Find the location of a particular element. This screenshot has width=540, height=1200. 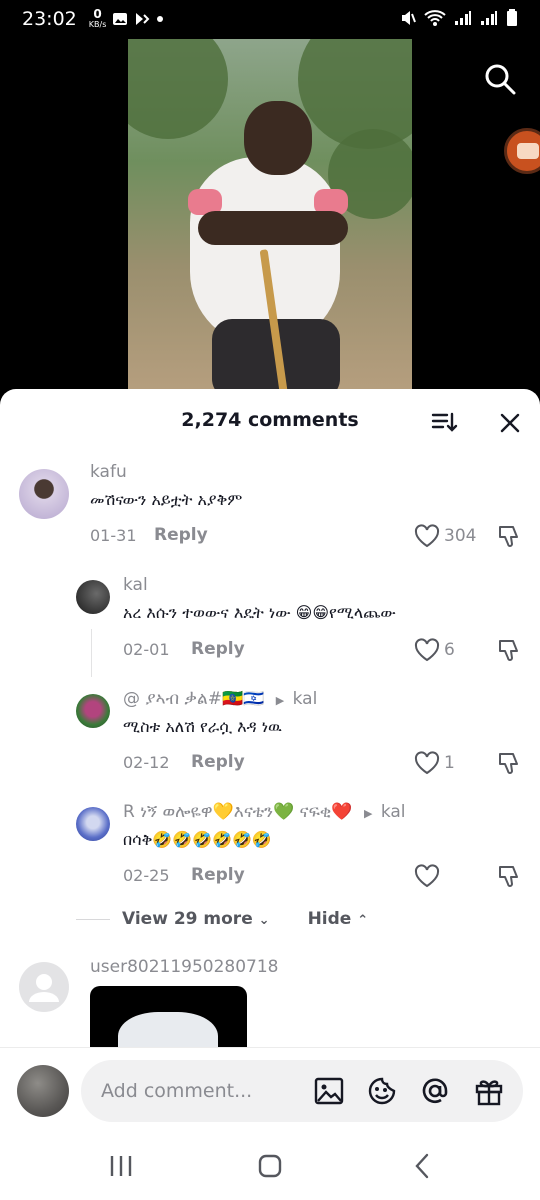

like-count: 6 is located at coordinates (449, 650).